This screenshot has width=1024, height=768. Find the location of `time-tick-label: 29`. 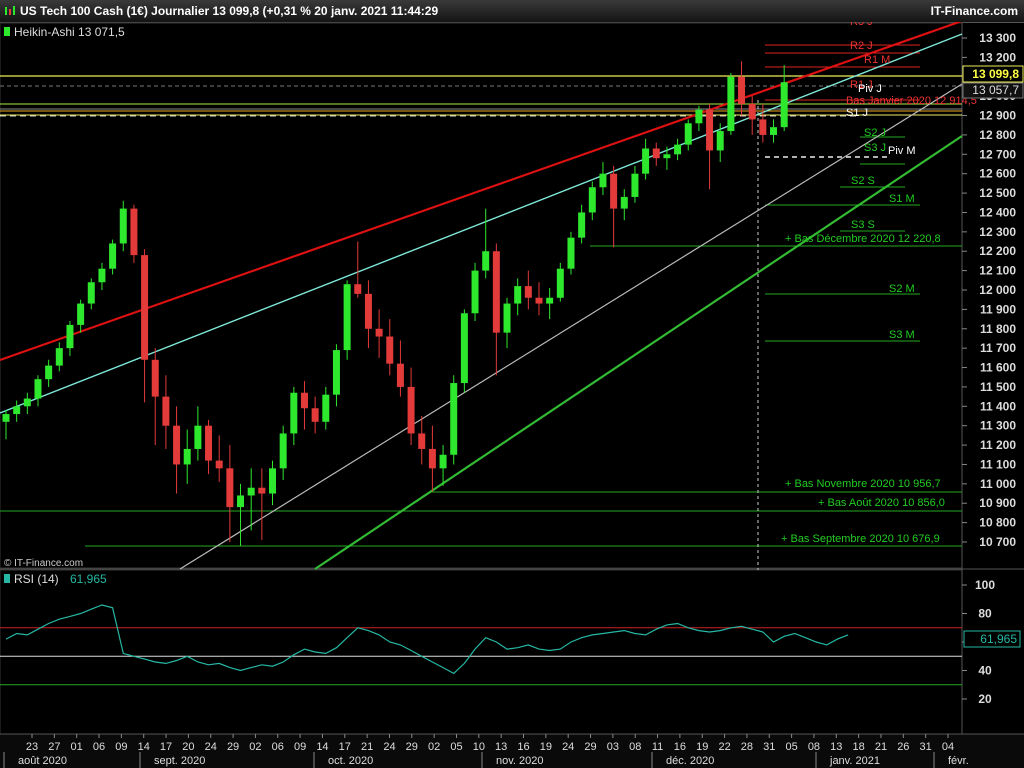

time-tick-label: 29 is located at coordinates (412, 747).